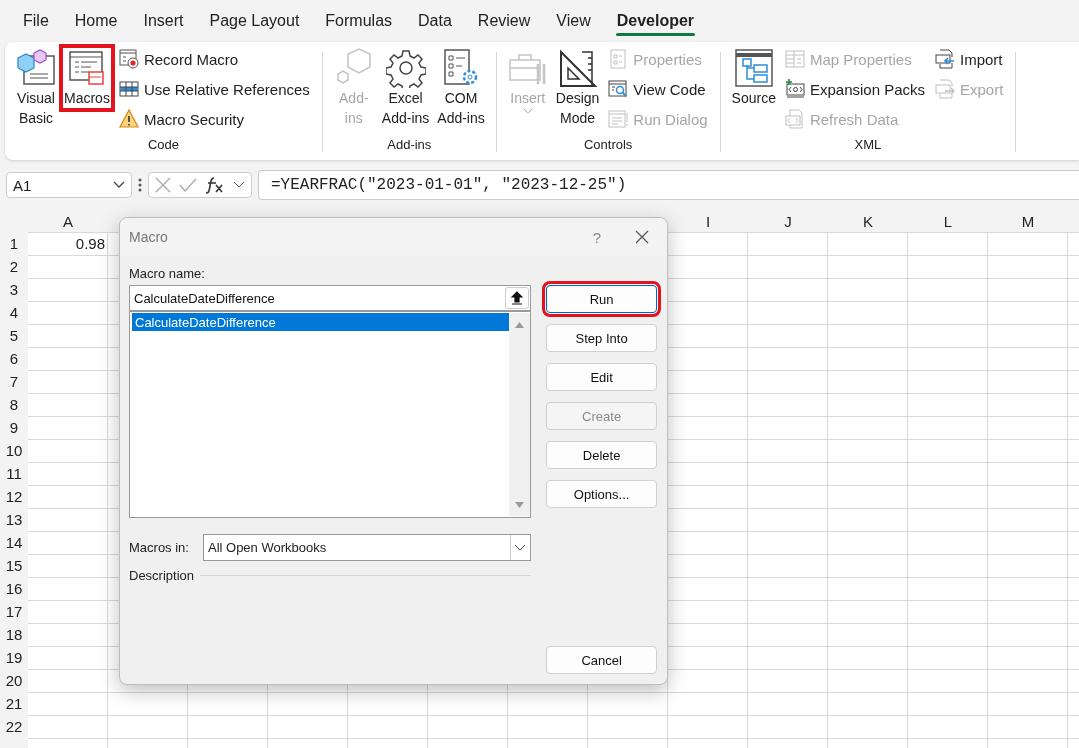  Describe the element at coordinates (461, 88) in the screenshot. I see `ribbon-button: COM Add-ins` at that location.